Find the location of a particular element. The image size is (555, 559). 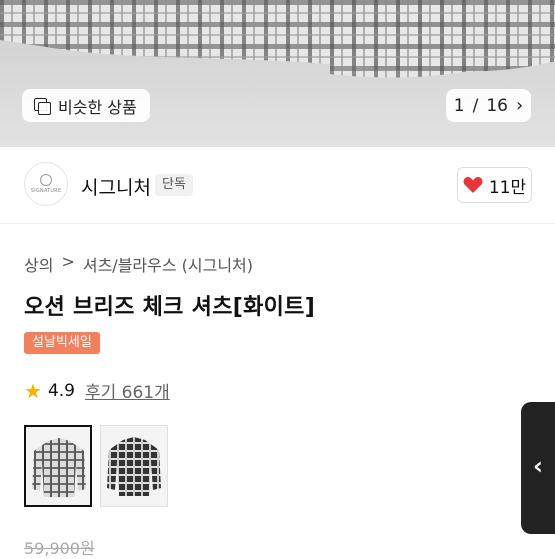

current-page: 1 is located at coordinates (459, 105).